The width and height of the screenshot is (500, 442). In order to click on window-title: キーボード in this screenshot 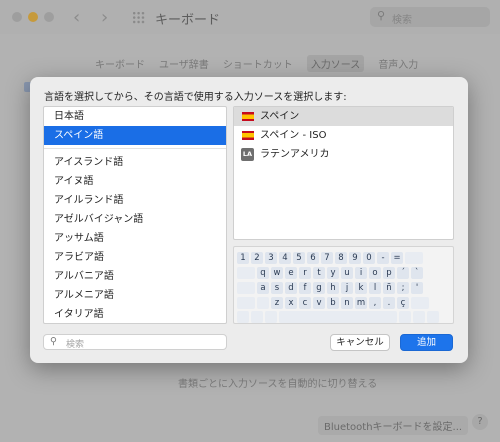, I will do `click(188, 20)`.